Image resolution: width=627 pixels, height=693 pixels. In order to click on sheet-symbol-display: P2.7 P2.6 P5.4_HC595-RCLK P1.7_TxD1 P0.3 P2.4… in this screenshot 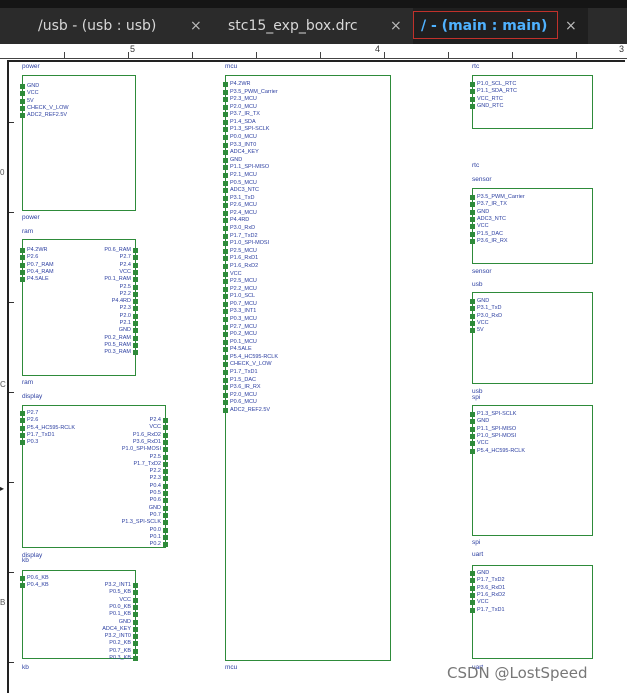, I will do `click(94, 476)`.